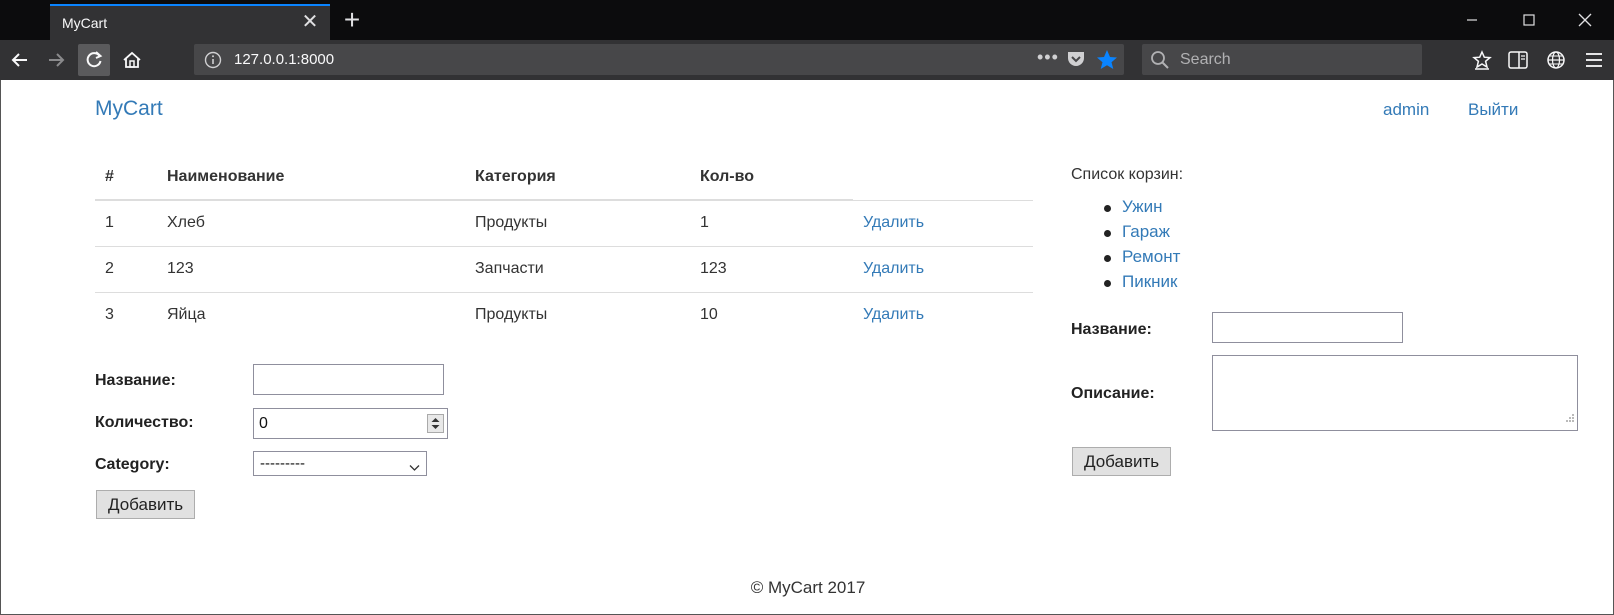 This screenshot has width=1614, height=615. I want to click on carts-list-title: Список корзин:, so click(1127, 174).